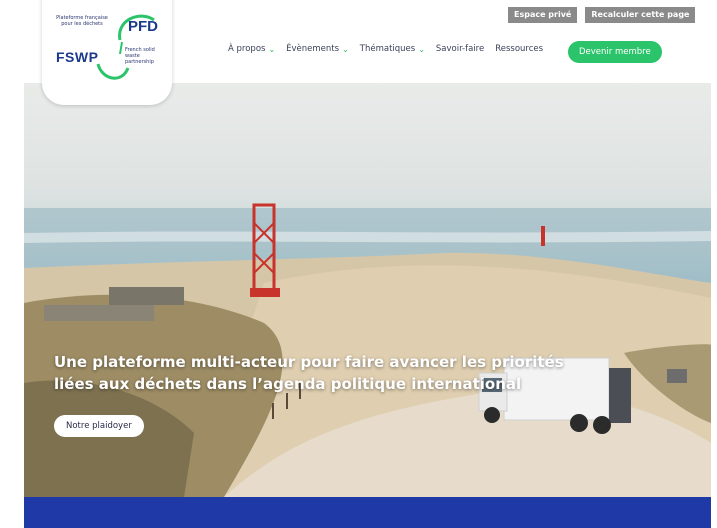 This screenshot has height=528, width=717. I want to click on logo-pfd-text: Plateforme française pour les déchets, so click(82, 21).